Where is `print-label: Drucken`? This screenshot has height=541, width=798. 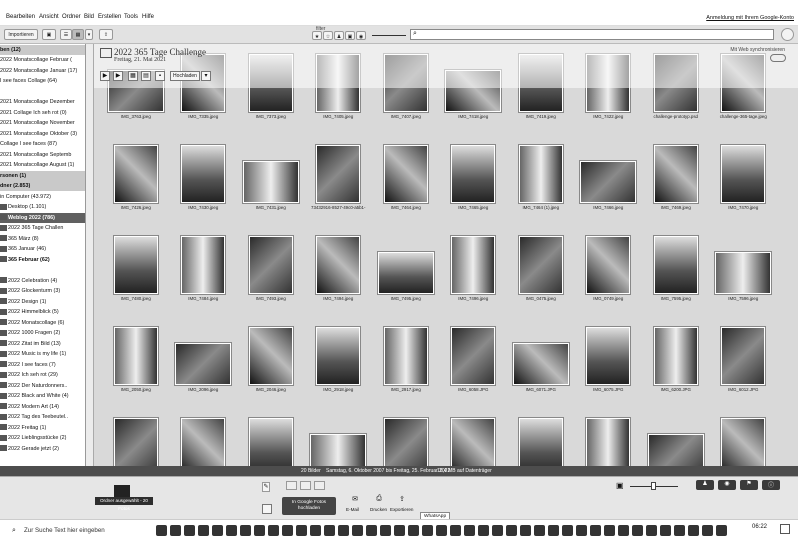
print-label: Drucken is located at coordinates (378, 509).